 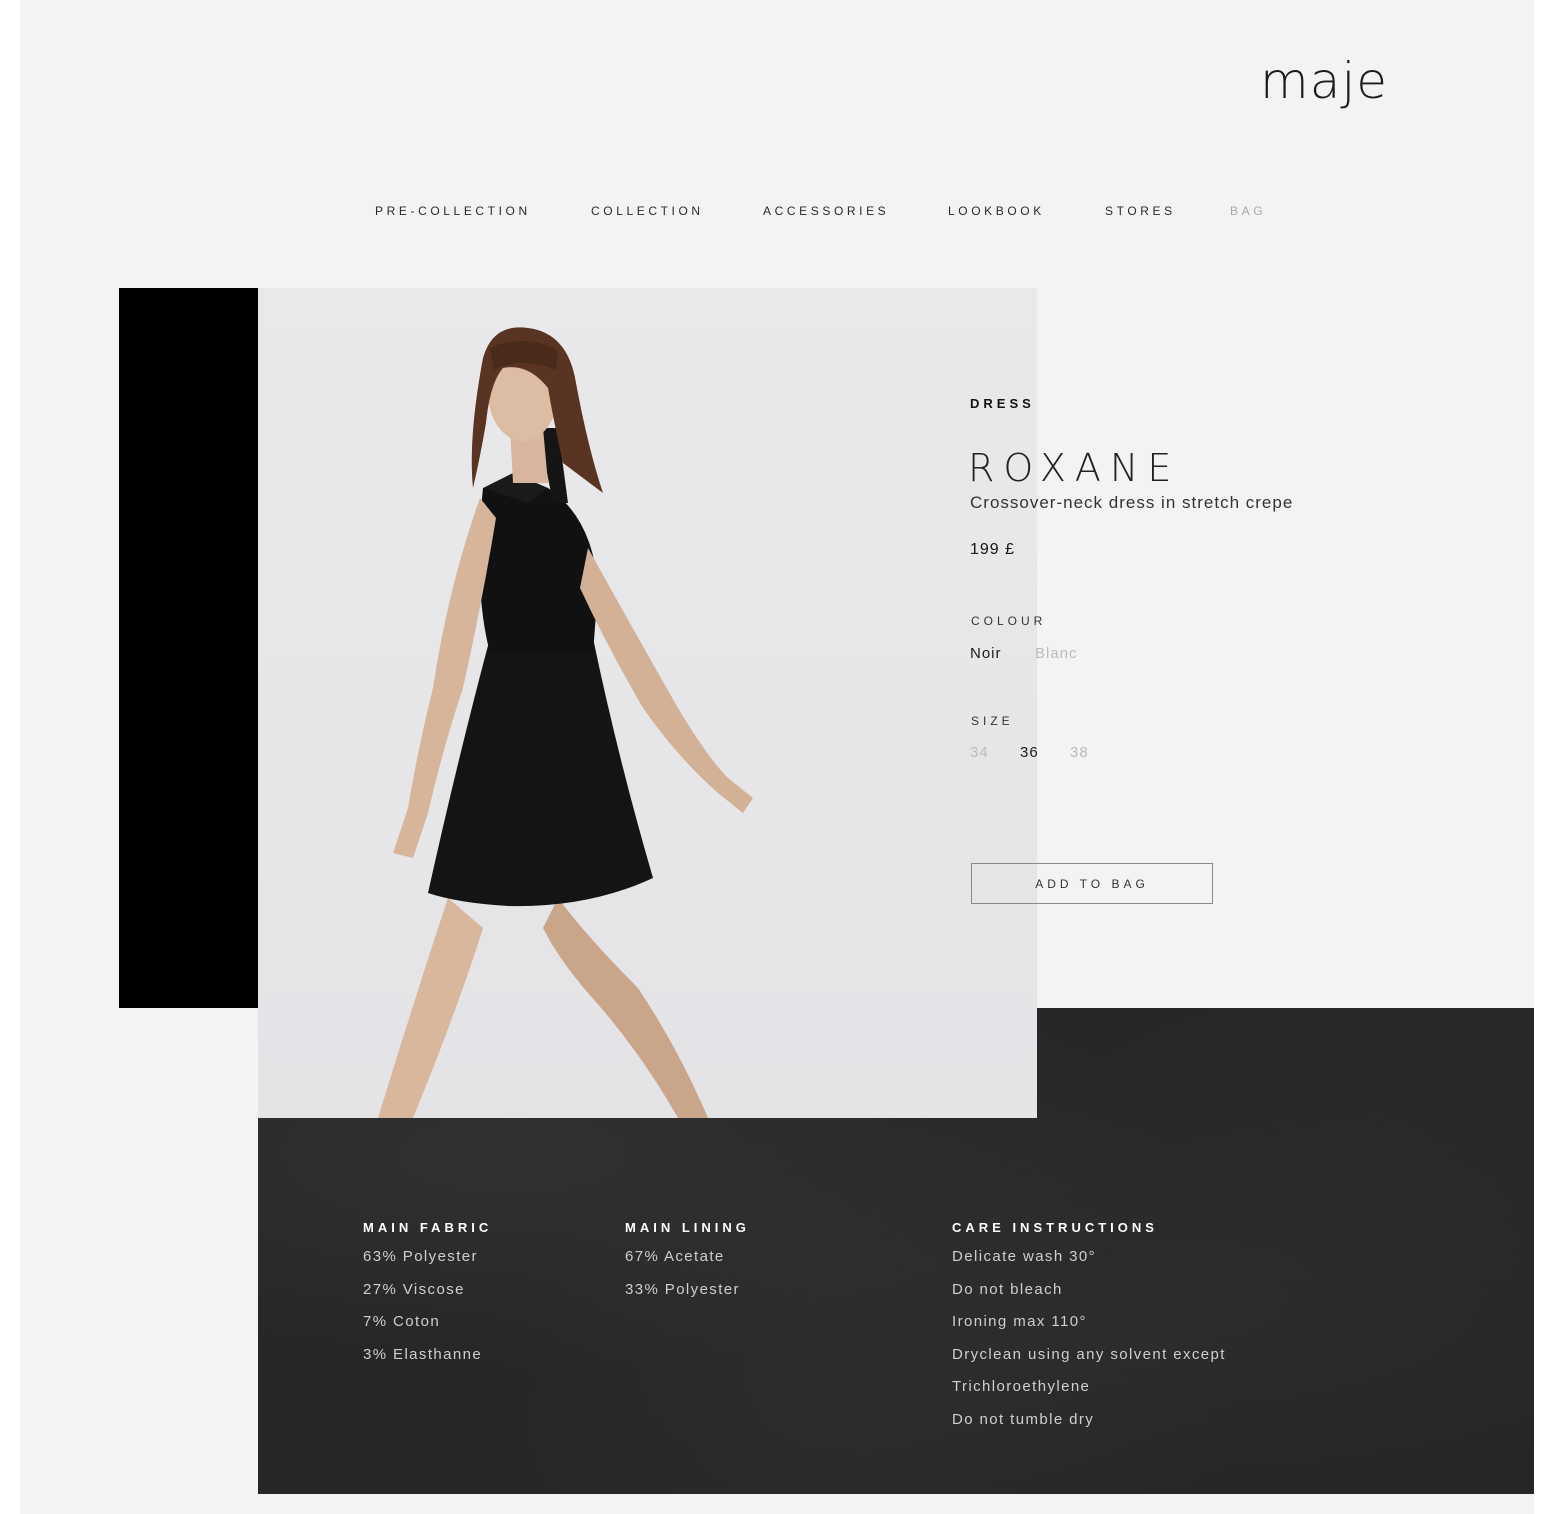 I want to click on main-lining-line: 33% Polyester, so click(x=682, y=1289).